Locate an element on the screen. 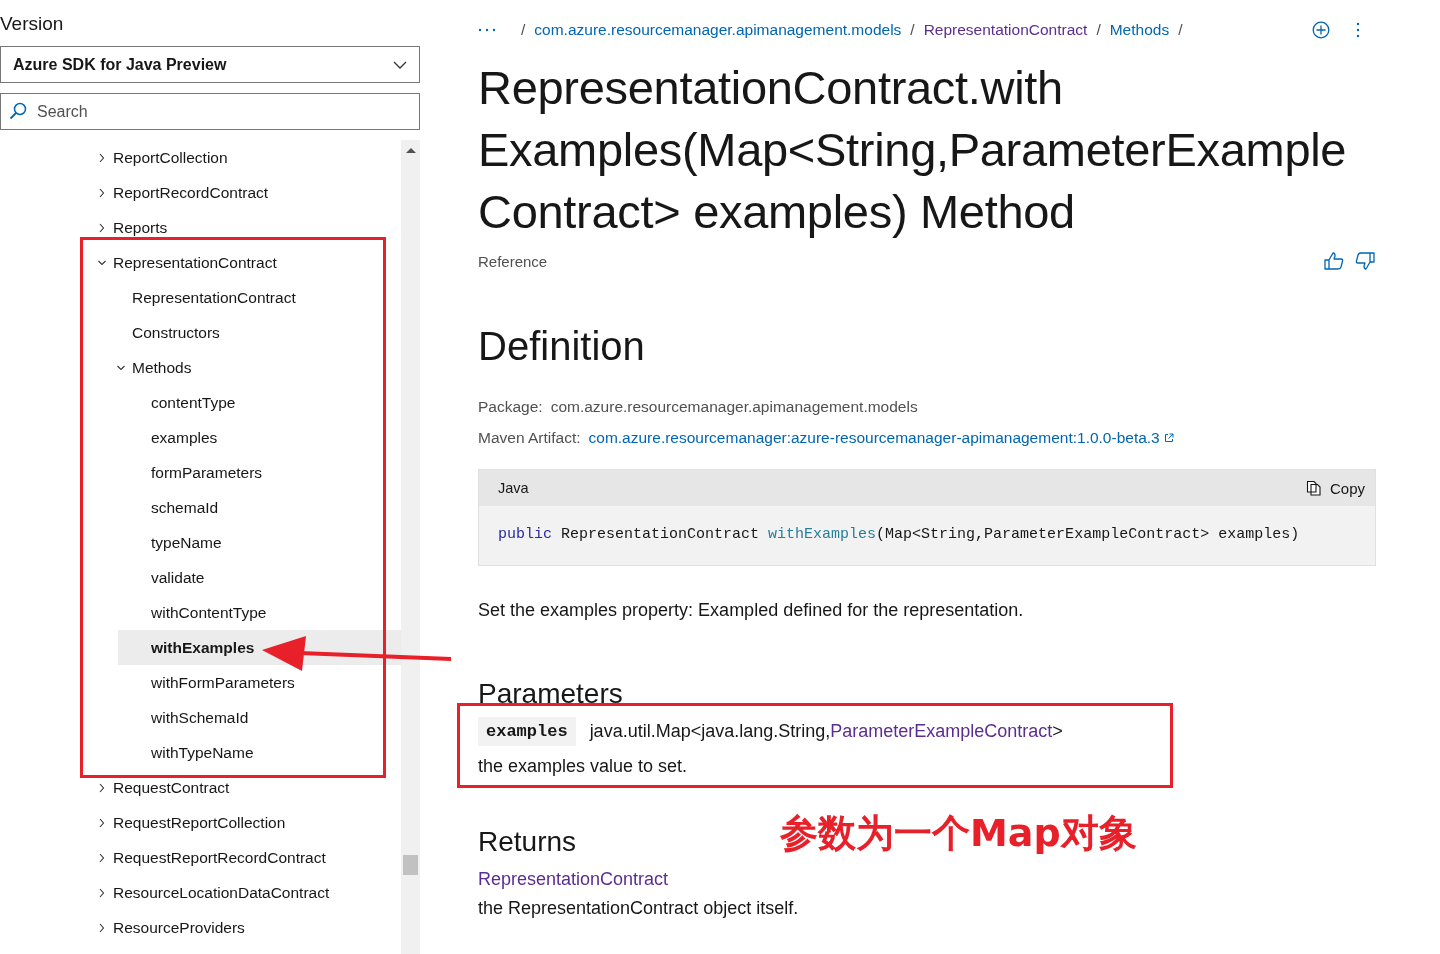 Image resolution: width=1440 pixels, height=954 pixels. package-name: com.azure.resourcemanager.apimanagement.models is located at coordinates (734, 406).